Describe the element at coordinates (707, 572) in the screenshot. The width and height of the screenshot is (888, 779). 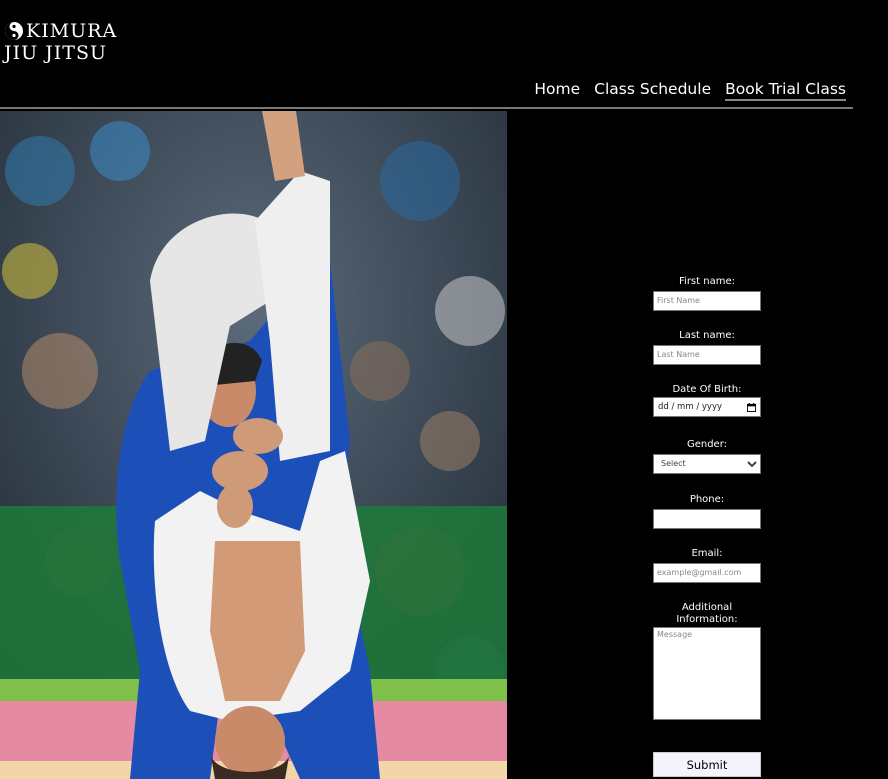
I see `email-input` at that location.